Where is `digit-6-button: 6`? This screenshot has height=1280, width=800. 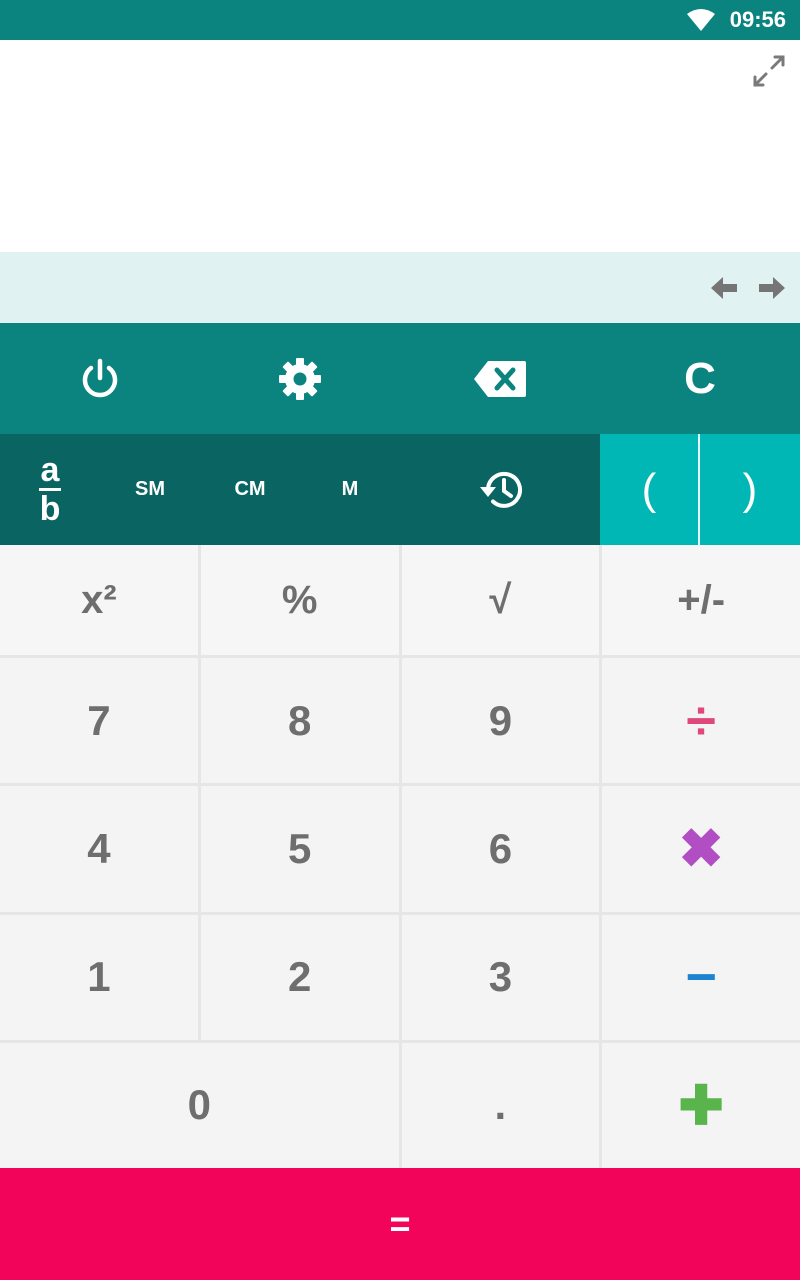 digit-6-button: 6 is located at coordinates (500, 849).